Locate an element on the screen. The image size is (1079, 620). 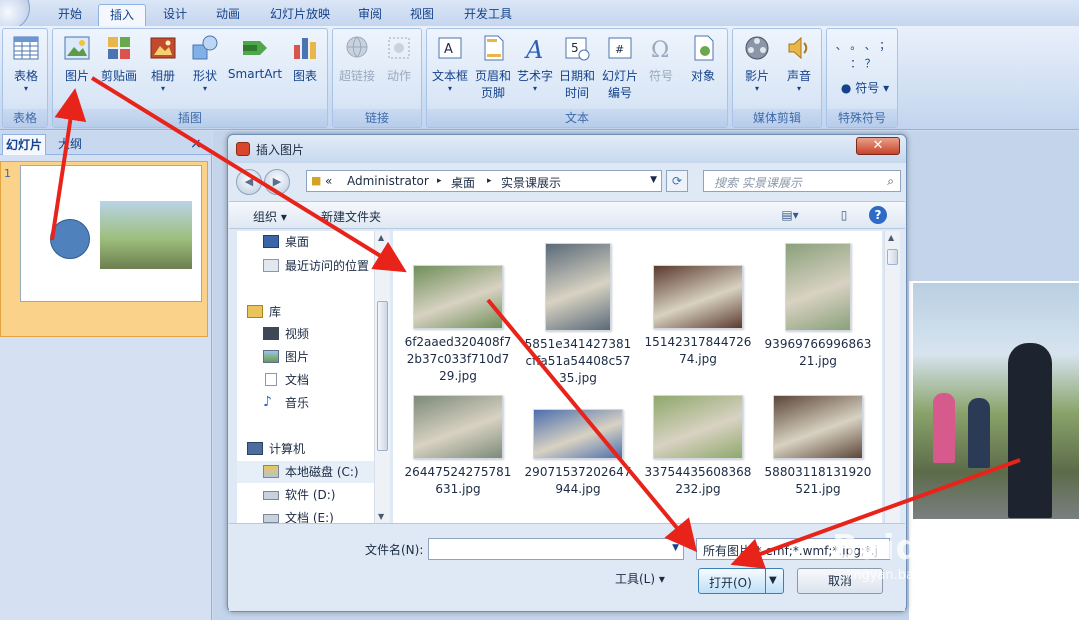
wordart-button: A 艺术字 ▾ is located at coordinates (535, 63).